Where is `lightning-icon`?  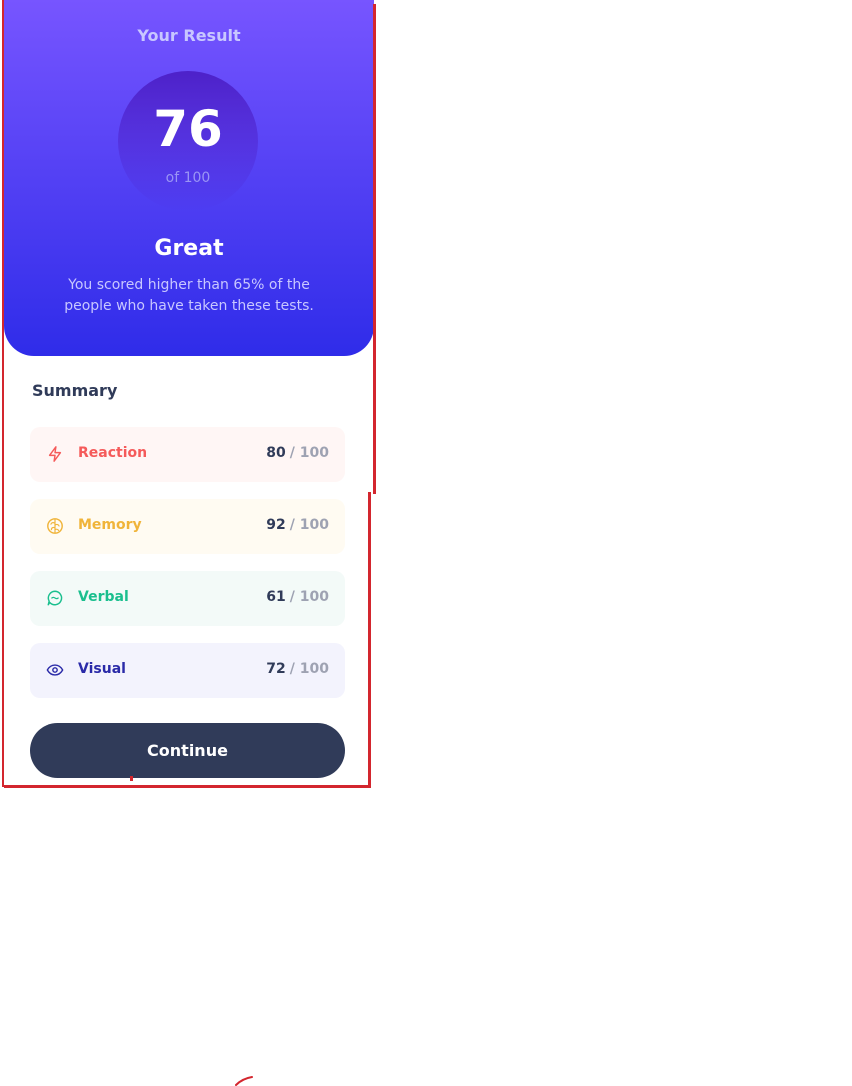 lightning-icon is located at coordinates (55, 454).